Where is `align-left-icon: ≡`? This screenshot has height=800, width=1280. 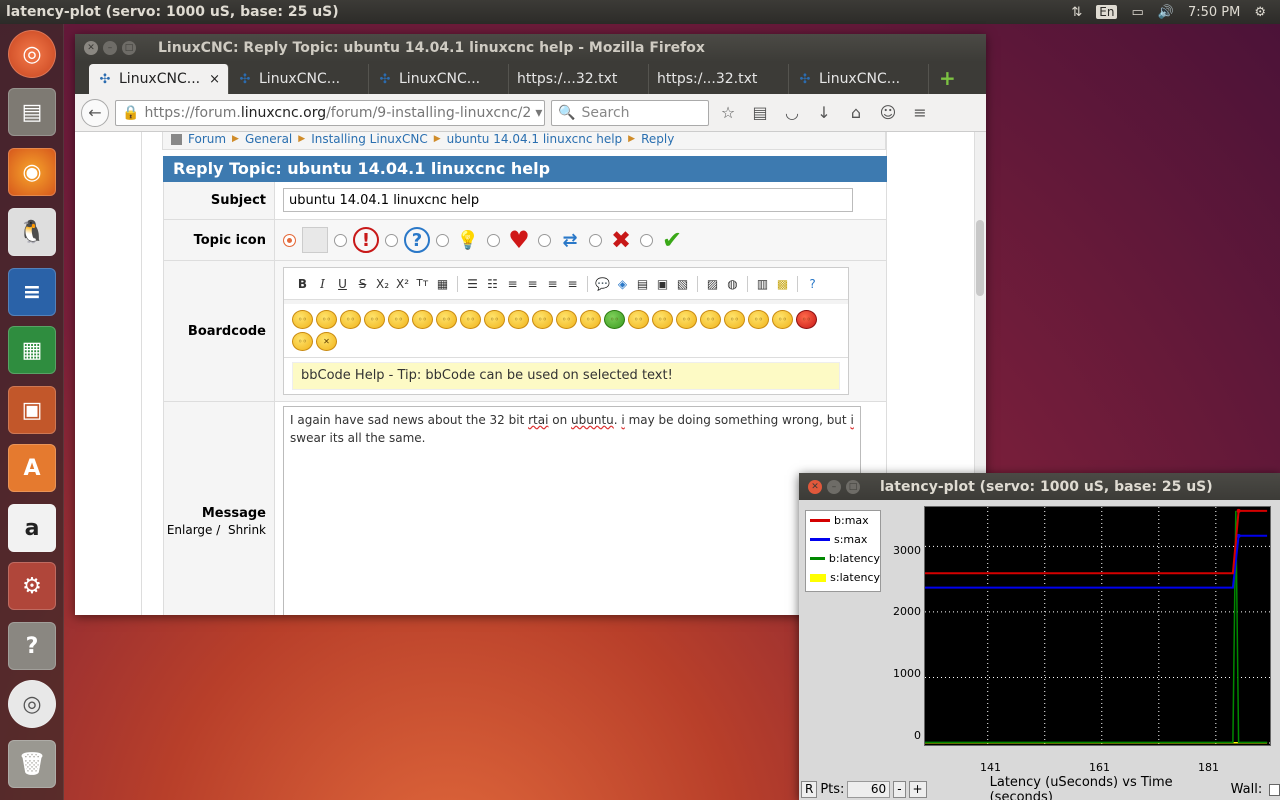
align-left-icon: ≡ is located at coordinates (532, 284).